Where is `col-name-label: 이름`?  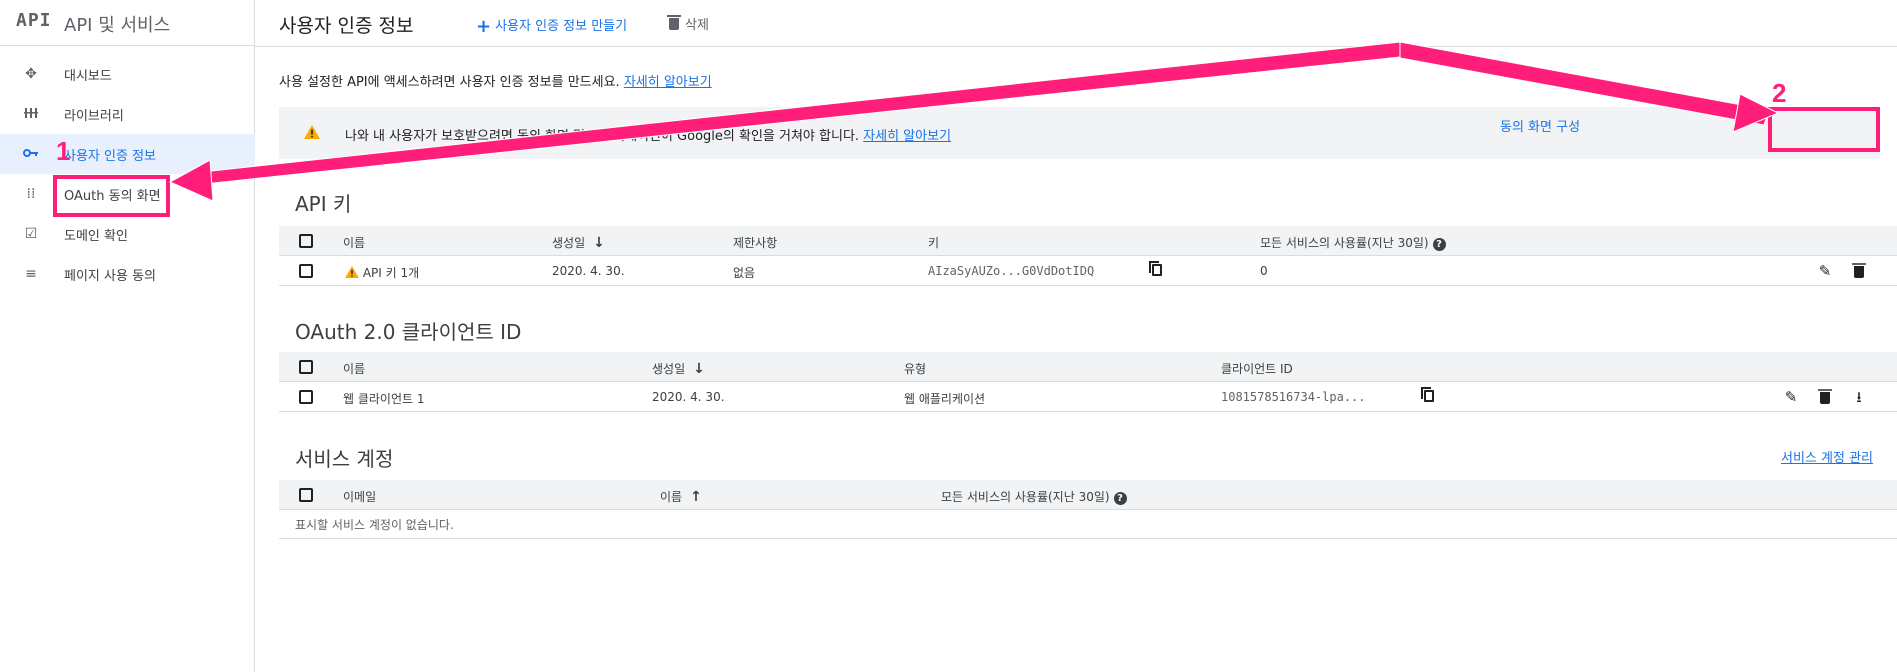 col-name-label: 이름 is located at coordinates (671, 497).